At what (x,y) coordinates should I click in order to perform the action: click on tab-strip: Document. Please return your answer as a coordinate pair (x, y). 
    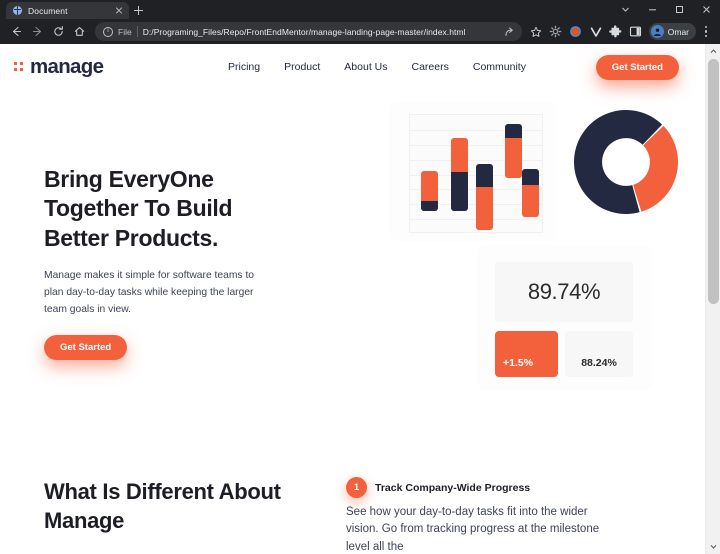
    Looking at the image, I should click on (360, 9).